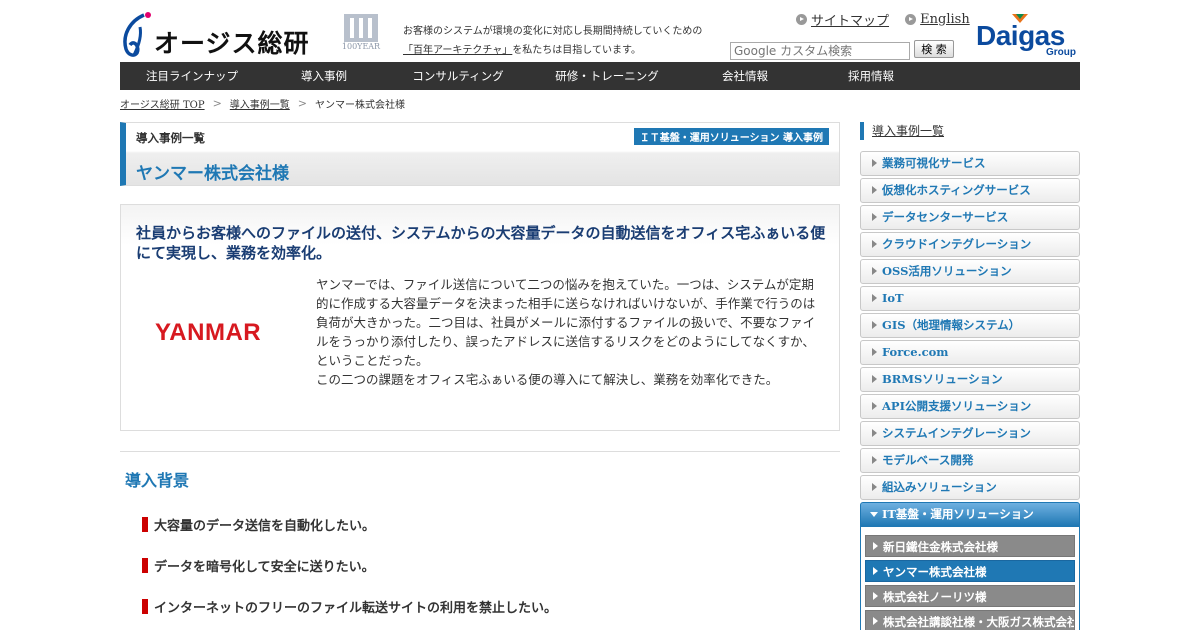 The width and height of the screenshot is (1200, 630). What do you see at coordinates (970, 620) in the screenshot?
I see `submenu-item: 株式会社講談社様・大阪ガス株式会社様` at bounding box center [970, 620].